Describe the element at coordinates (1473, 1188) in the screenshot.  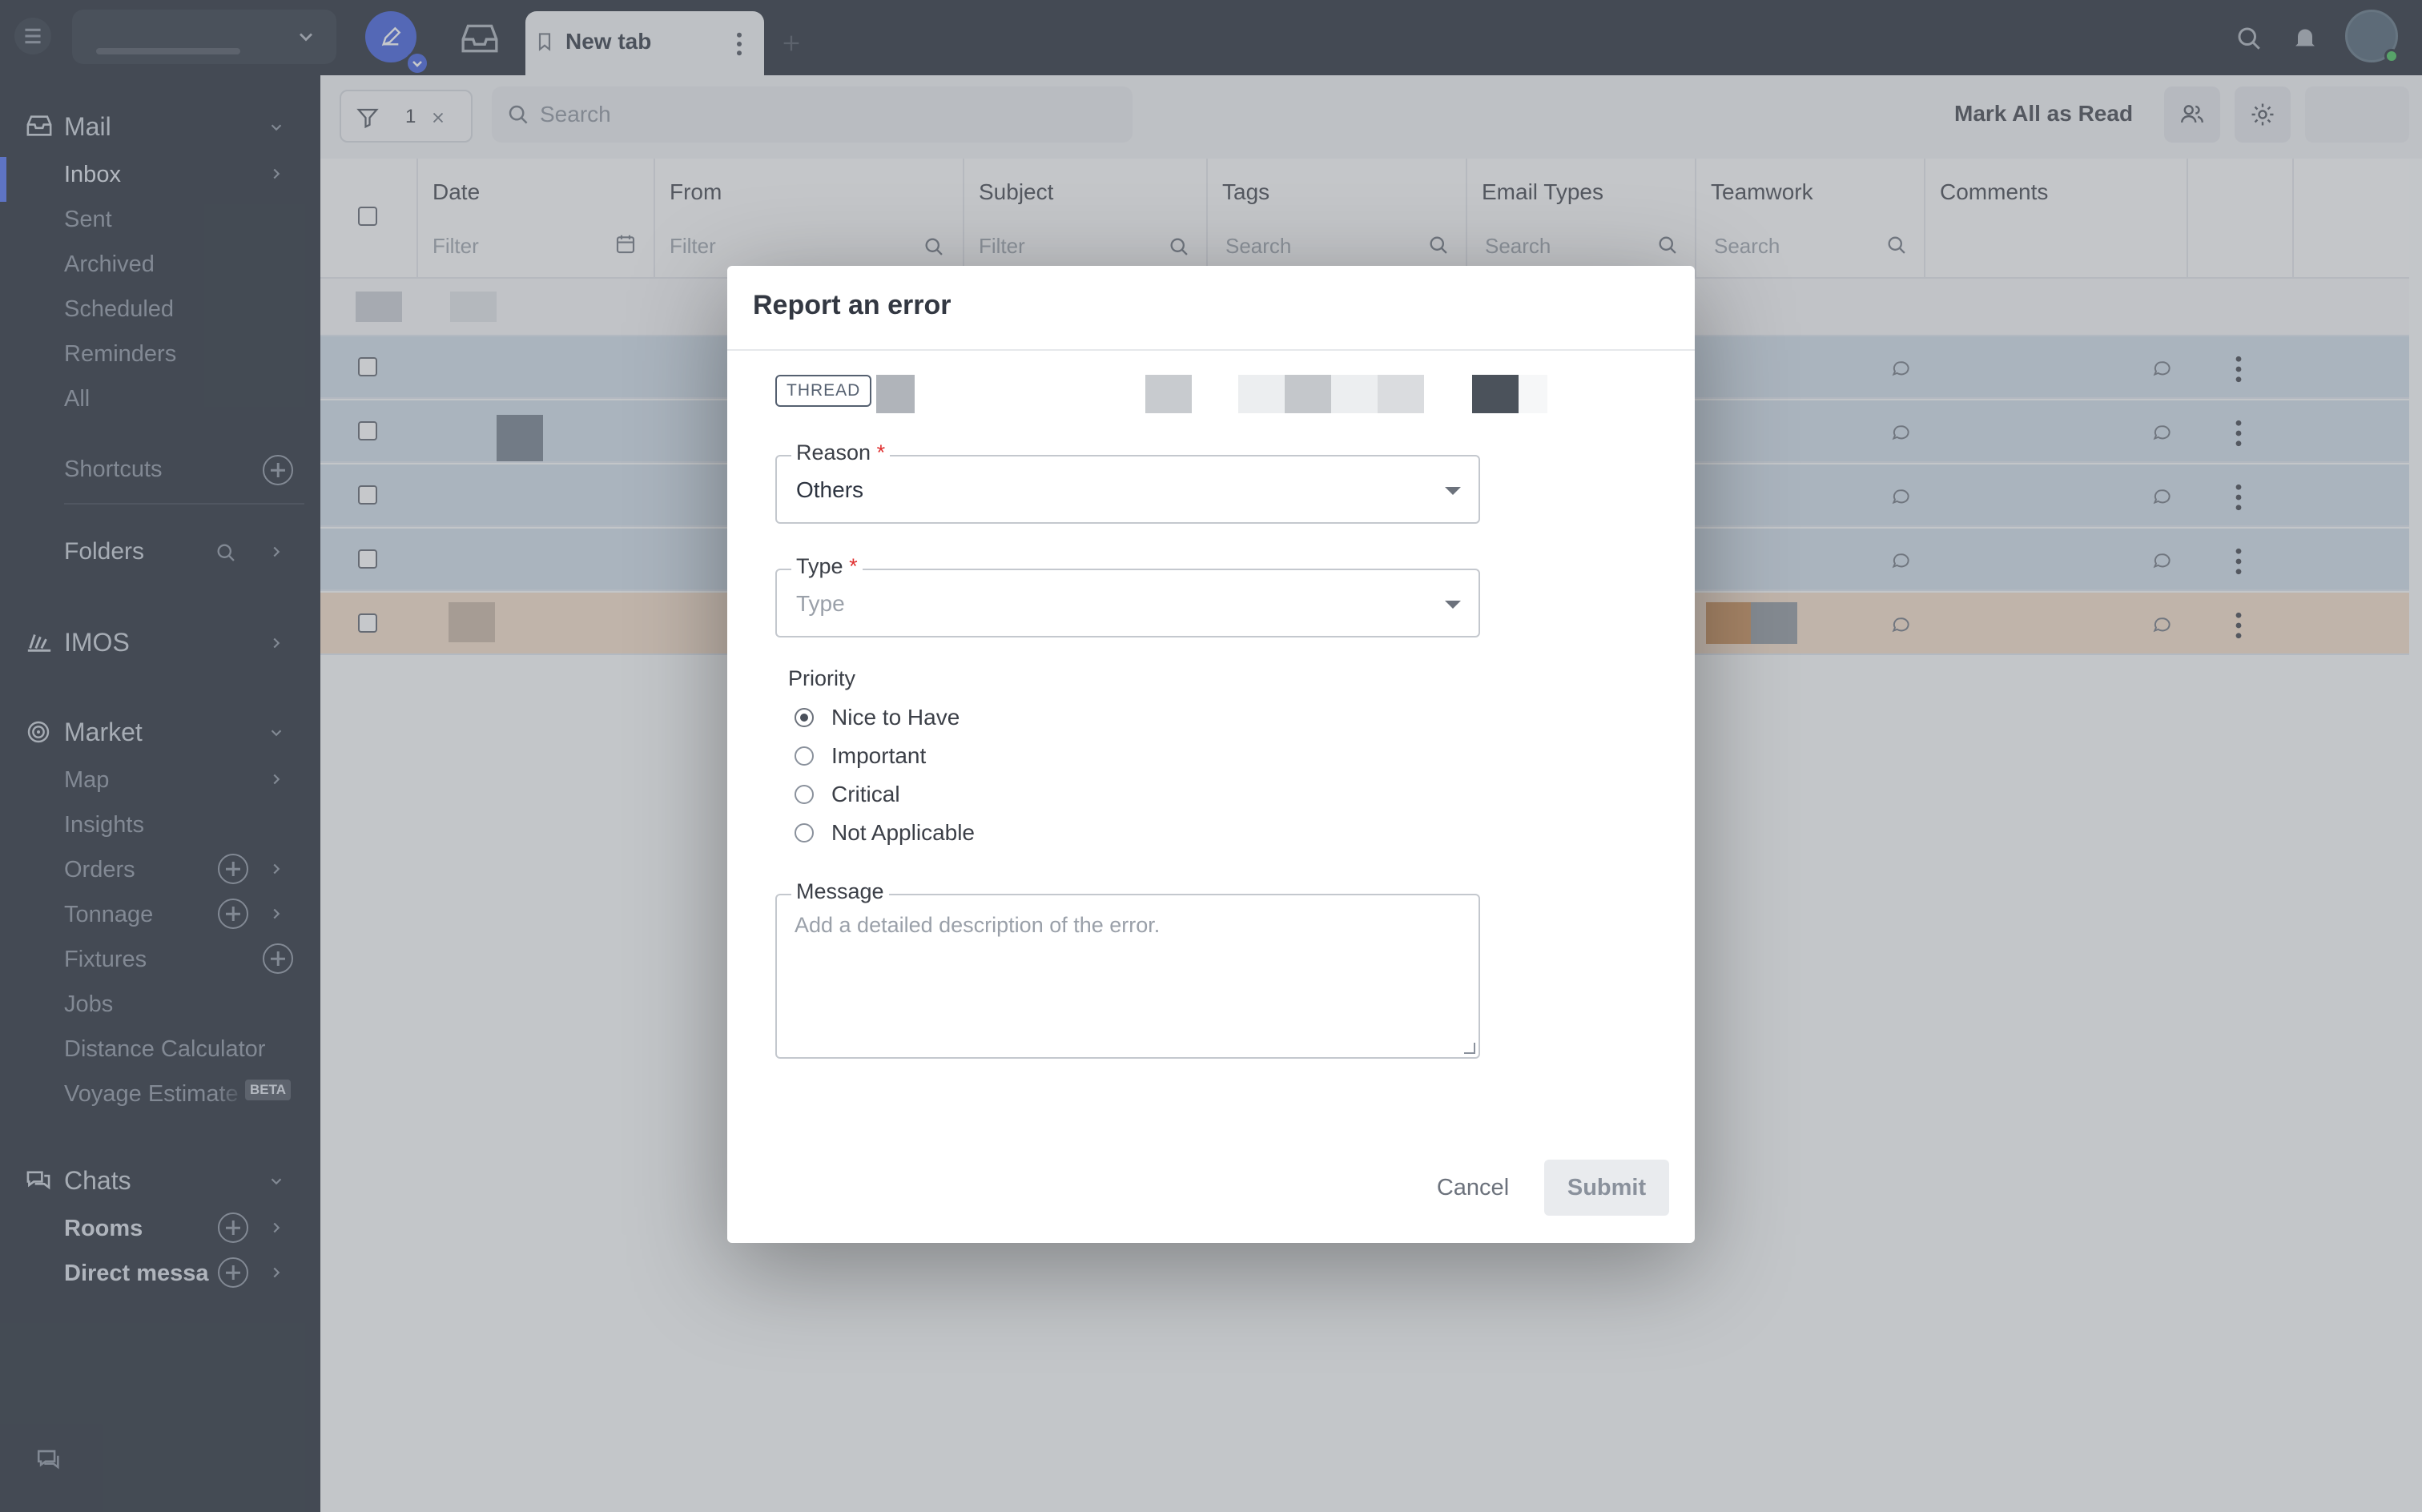
I see `cancel-button: Cancel` at that location.